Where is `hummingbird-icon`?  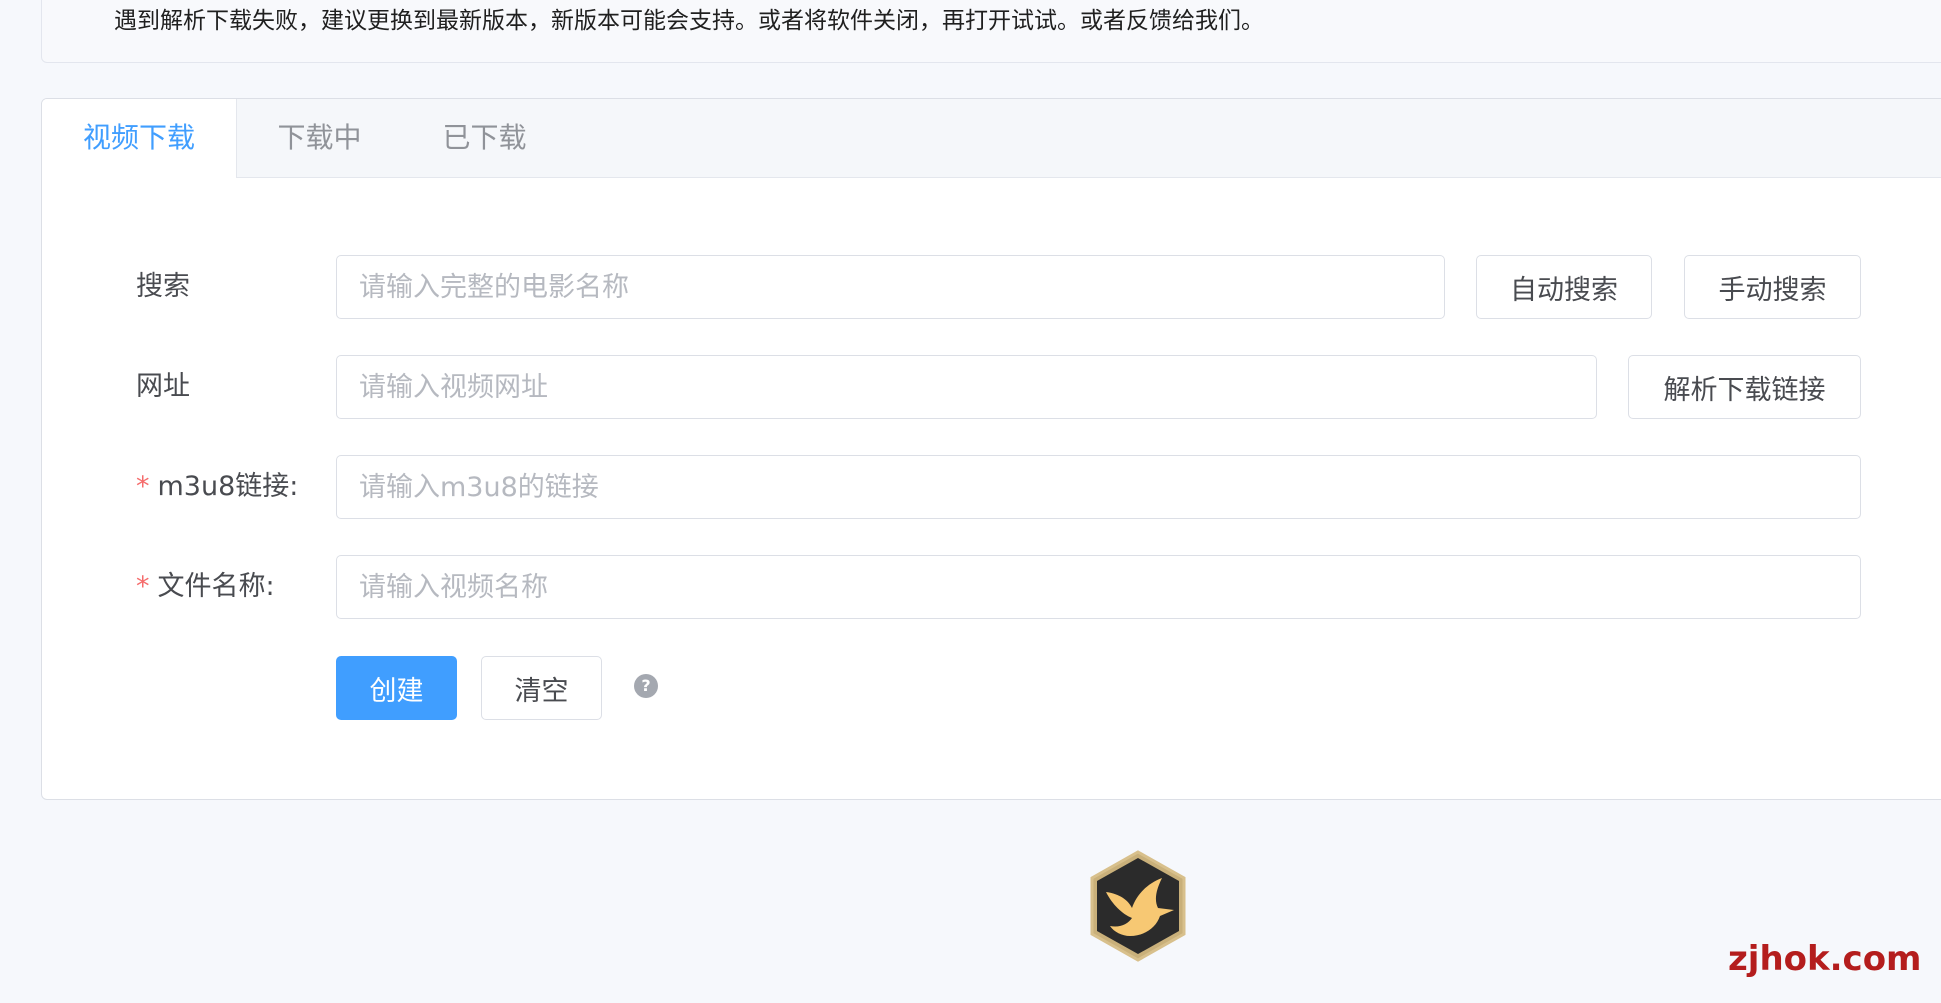
hummingbird-icon is located at coordinates (1138, 906).